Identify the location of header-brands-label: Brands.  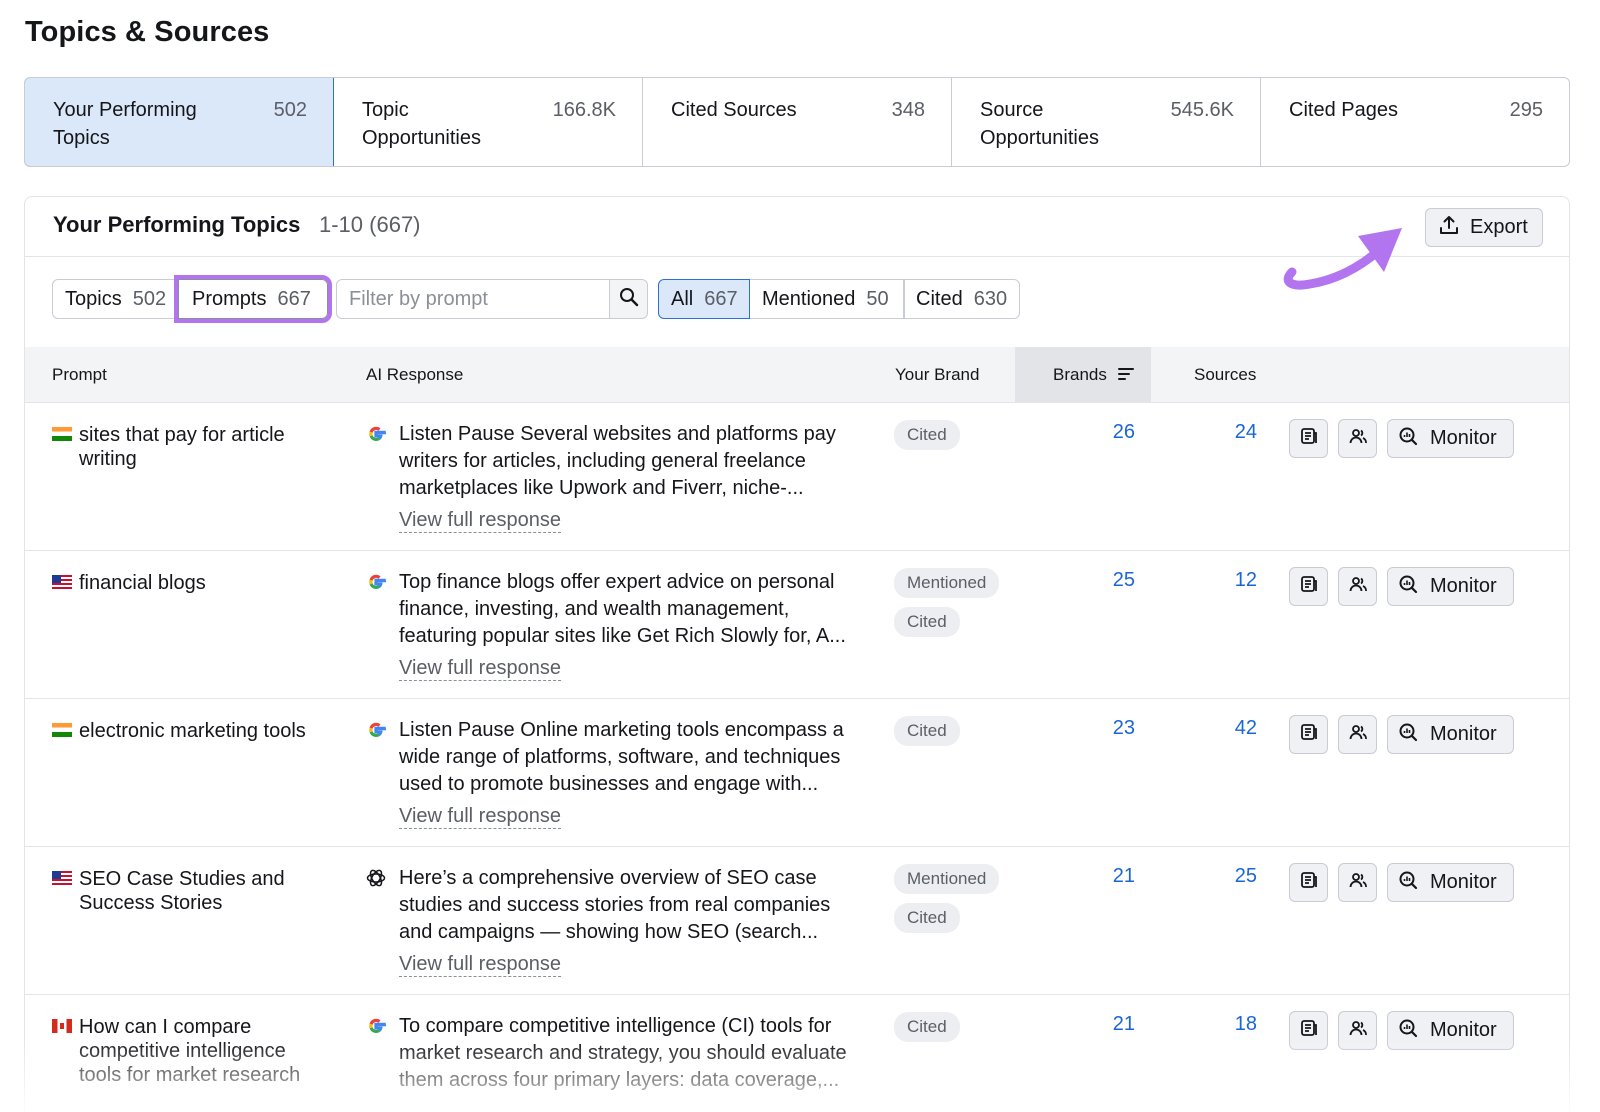
(1080, 374).